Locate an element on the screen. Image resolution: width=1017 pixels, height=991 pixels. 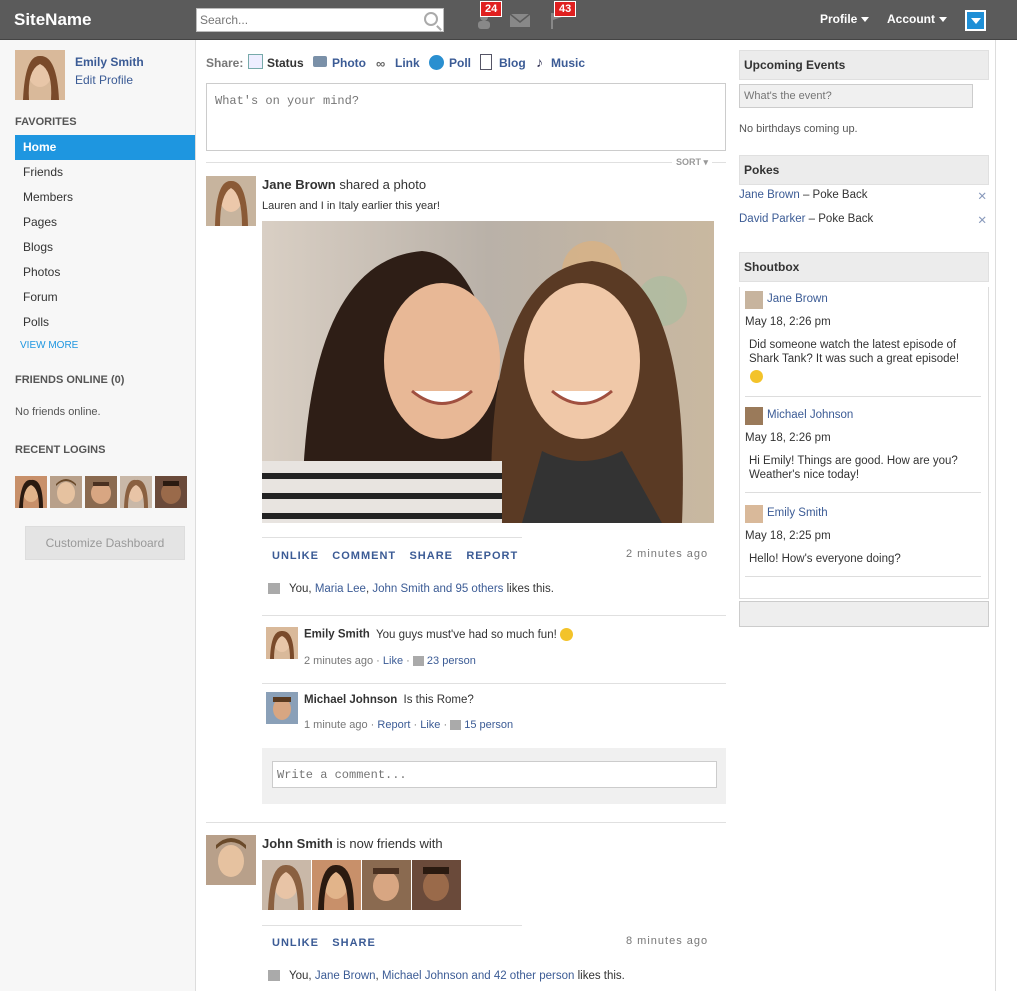
profile-menu: Profile is located at coordinates (845, 19).